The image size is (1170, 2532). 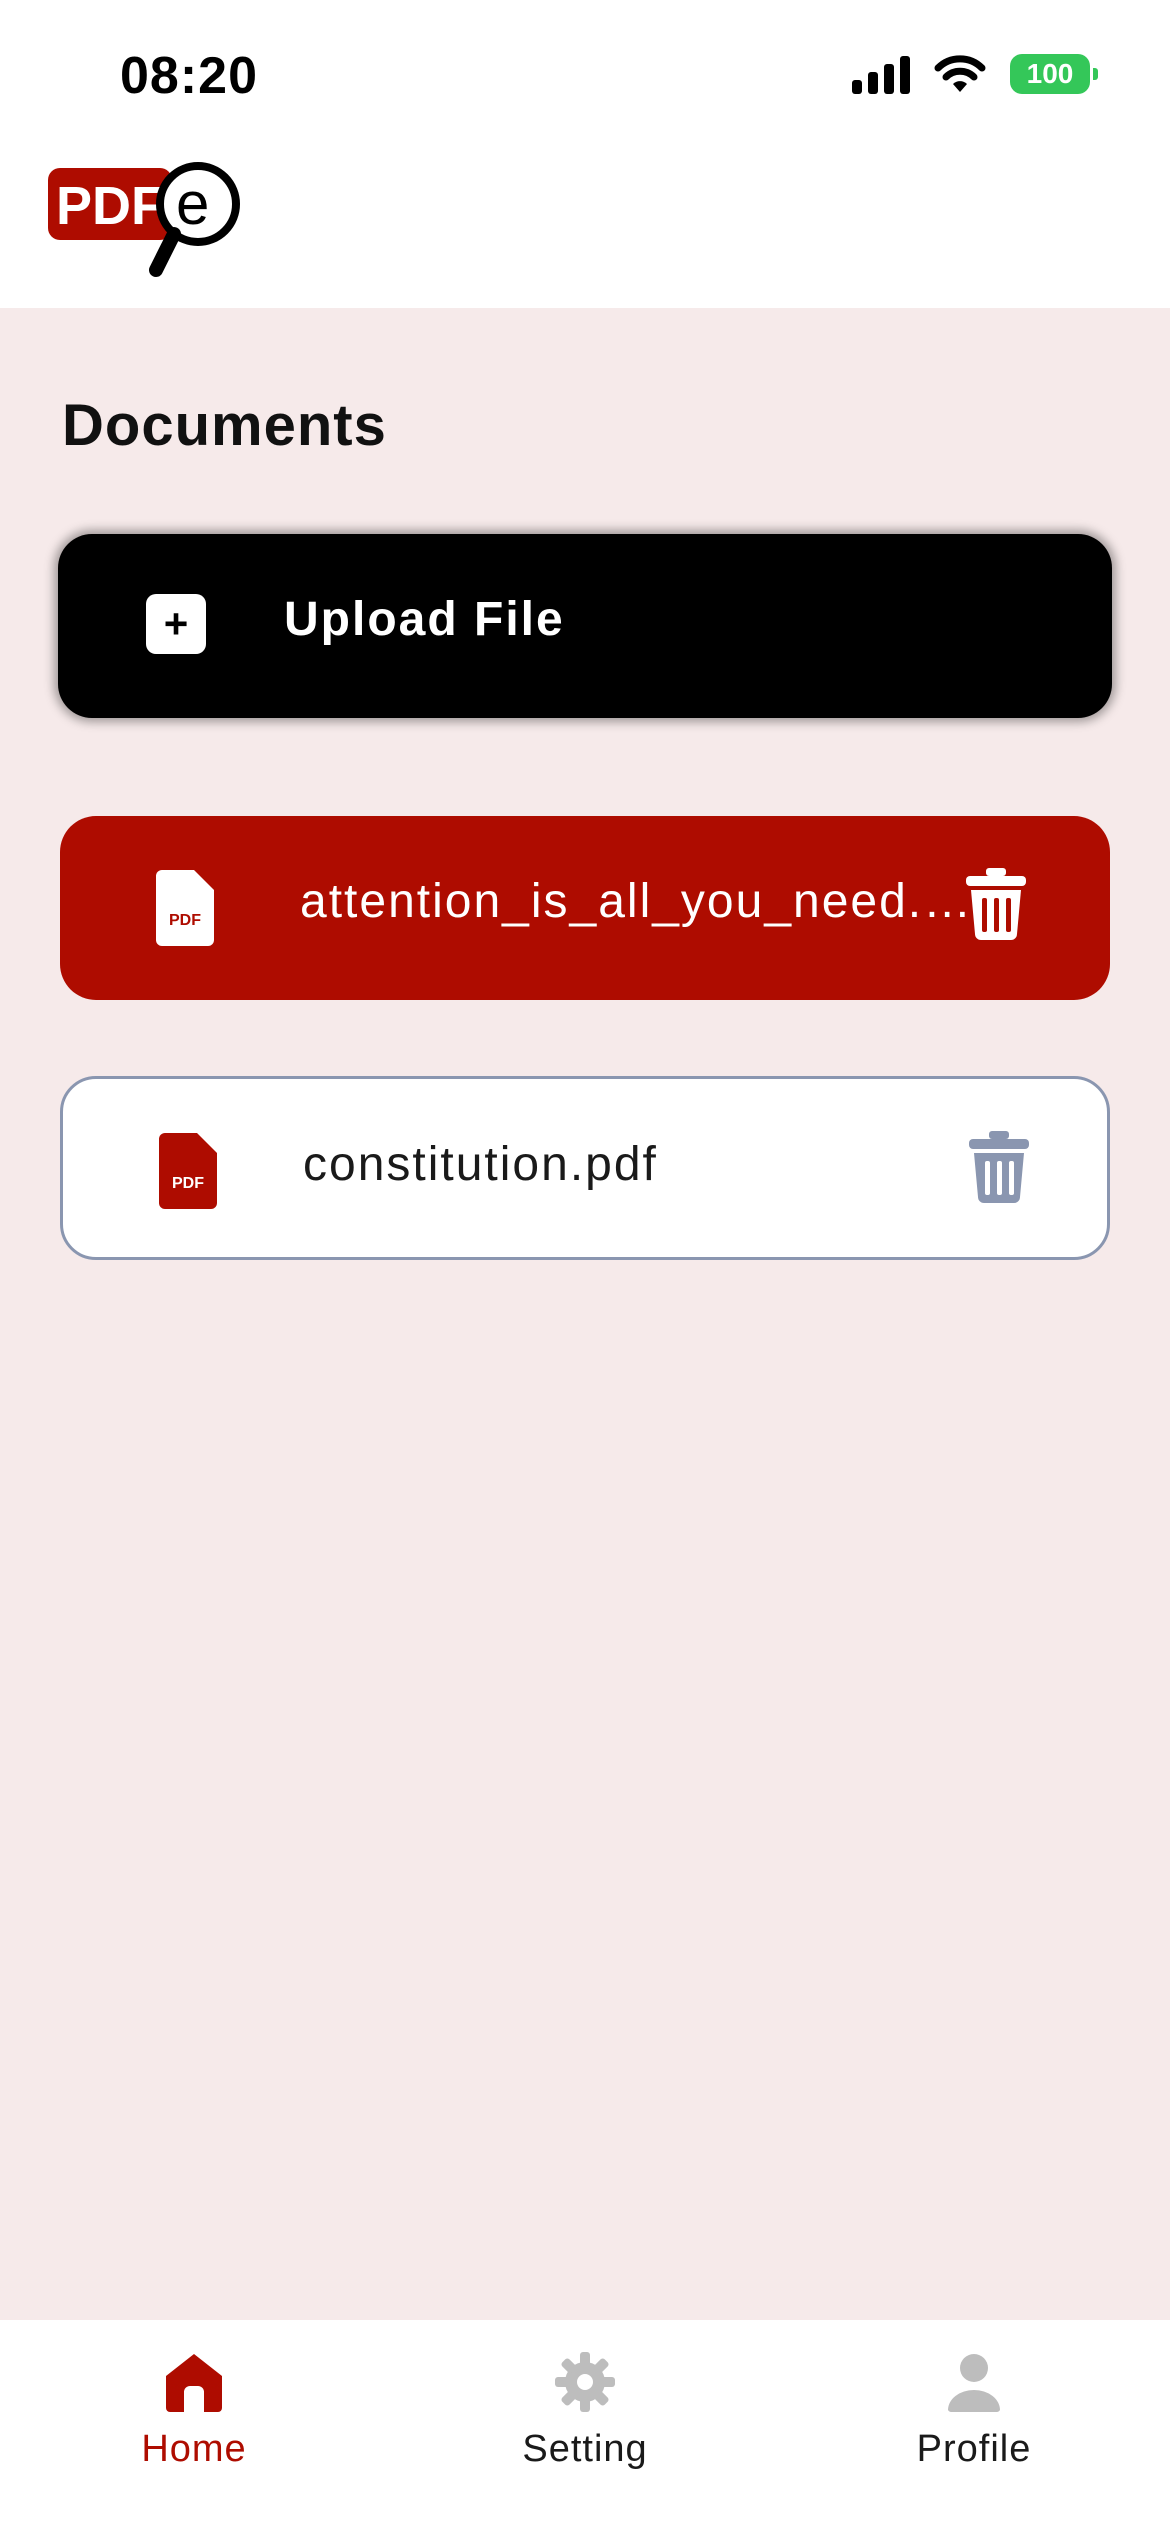 I want to click on page-title: Documents, so click(x=224, y=425).